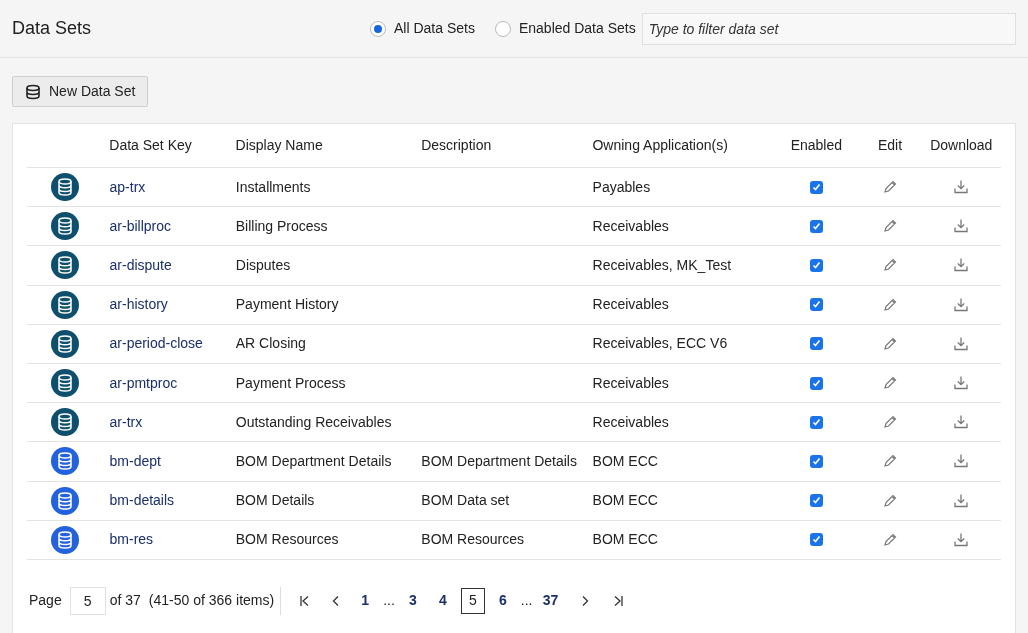 Image resolution: width=1028 pixels, height=633 pixels. Describe the element at coordinates (828, 28) in the screenshot. I see `filter-field: Type to filter data set` at that location.